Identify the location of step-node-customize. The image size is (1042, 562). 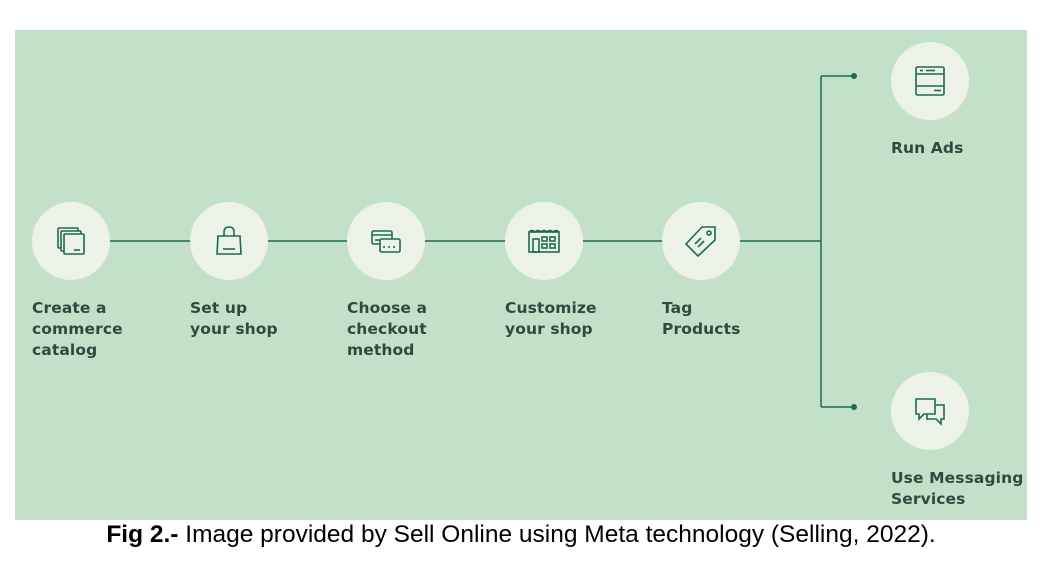
(544, 241).